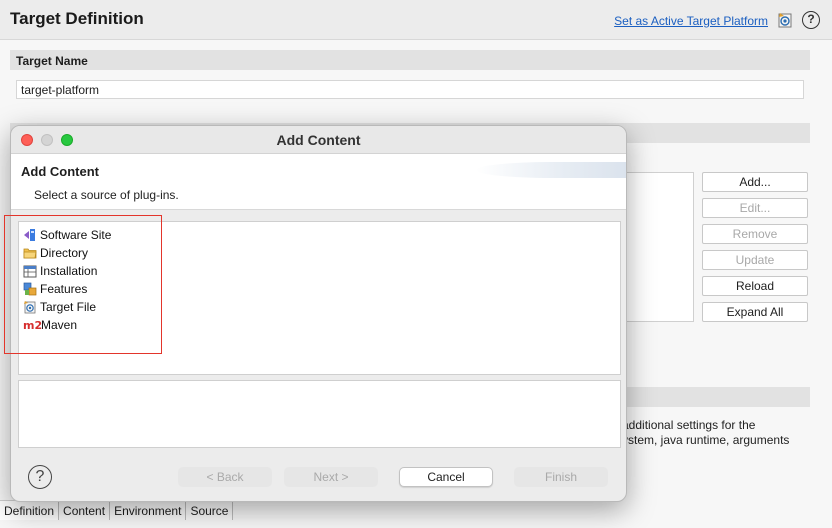 Image resolution: width=832 pixels, height=528 pixels. Describe the element at coordinates (60, 171) in the screenshot. I see `banner-title: Add Content` at that location.